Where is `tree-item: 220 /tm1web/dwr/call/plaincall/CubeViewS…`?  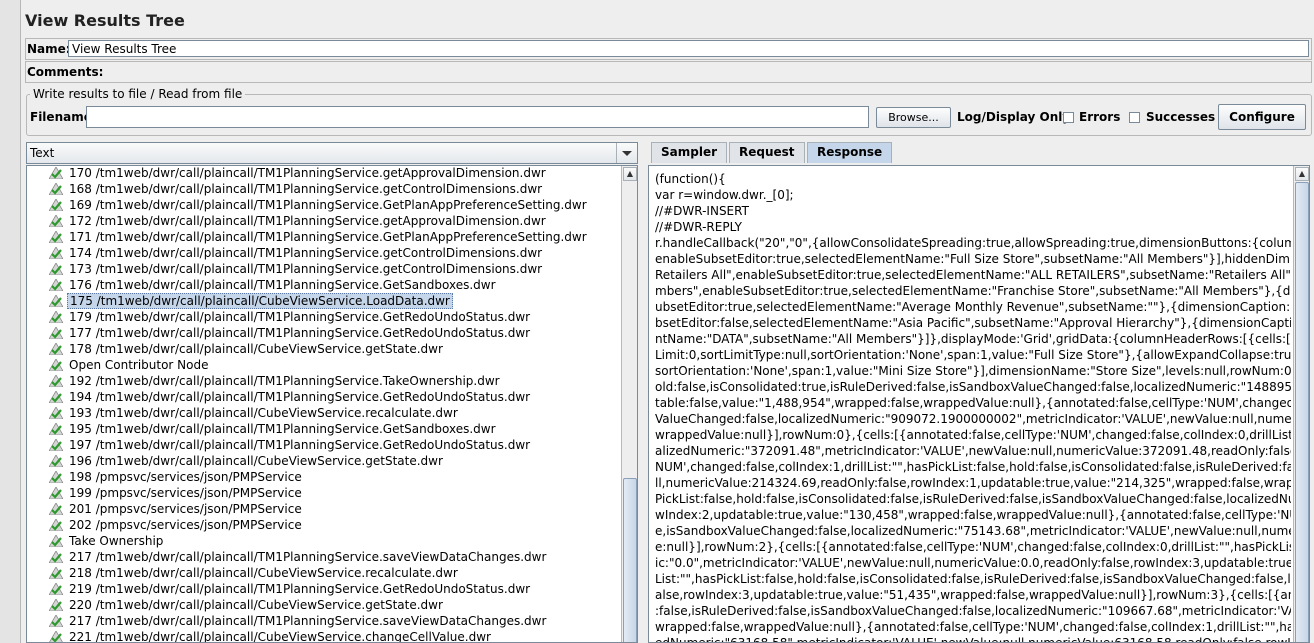 tree-item: 220 /tm1web/dwr/call/plaincall/CubeViewS… is located at coordinates (325, 605).